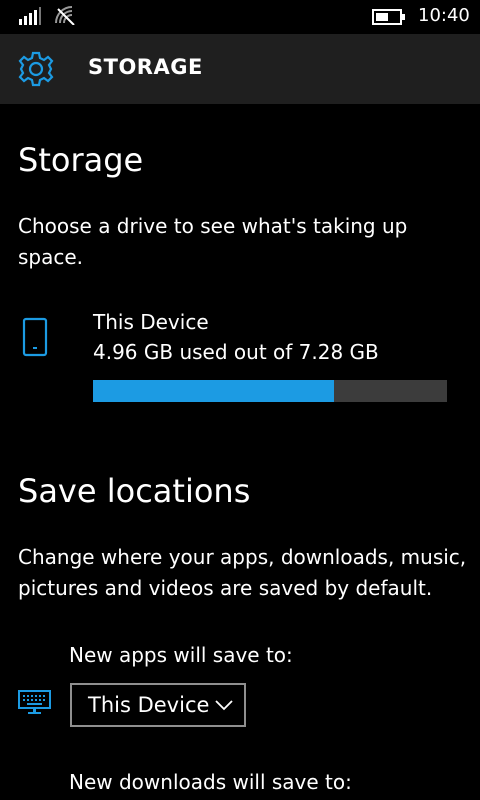 Image resolution: width=480 pixels, height=800 pixels. I want to click on status-bar: 10:40, so click(240, 17).